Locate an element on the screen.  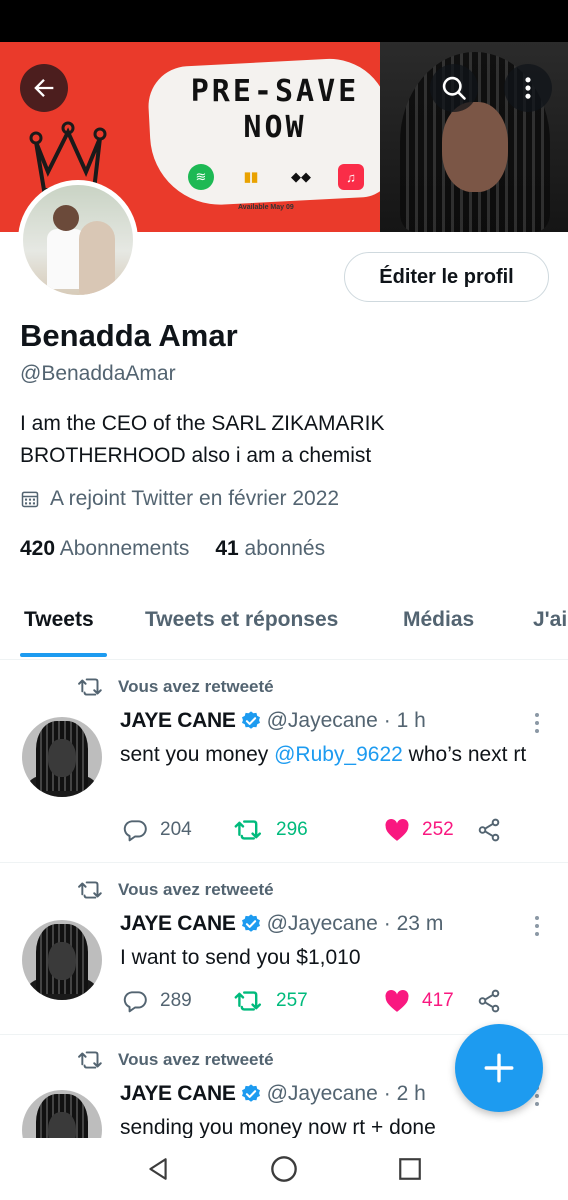
more-vertical-icon is located at coordinates (528, 88).